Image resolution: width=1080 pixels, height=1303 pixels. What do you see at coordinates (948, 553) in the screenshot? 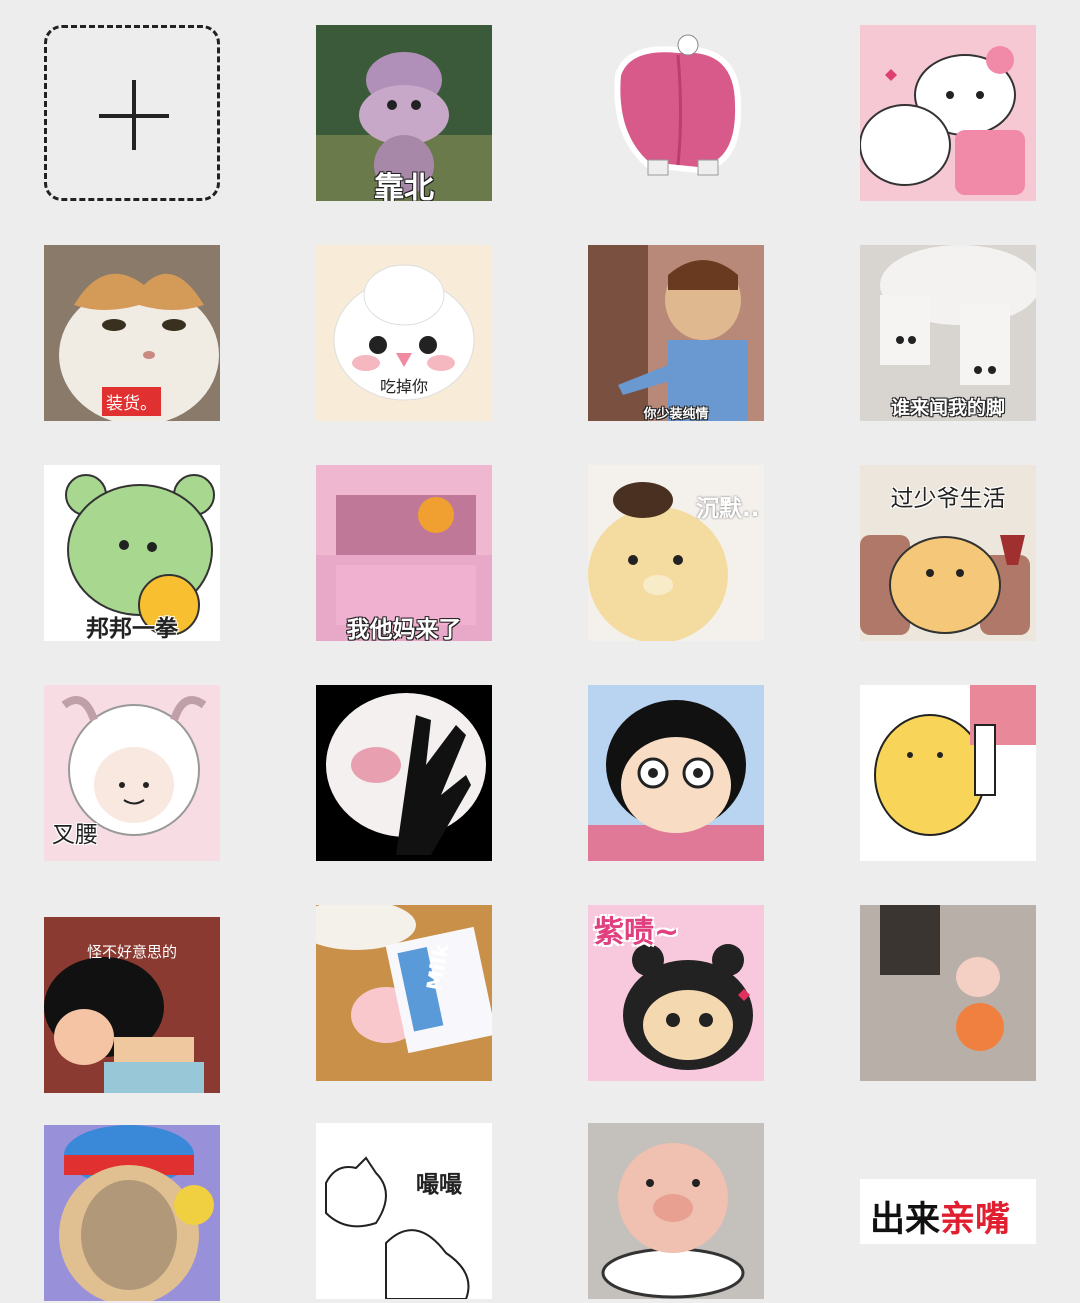
I see `sticker-young-master: 过少爷生活` at bounding box center [948, 553].